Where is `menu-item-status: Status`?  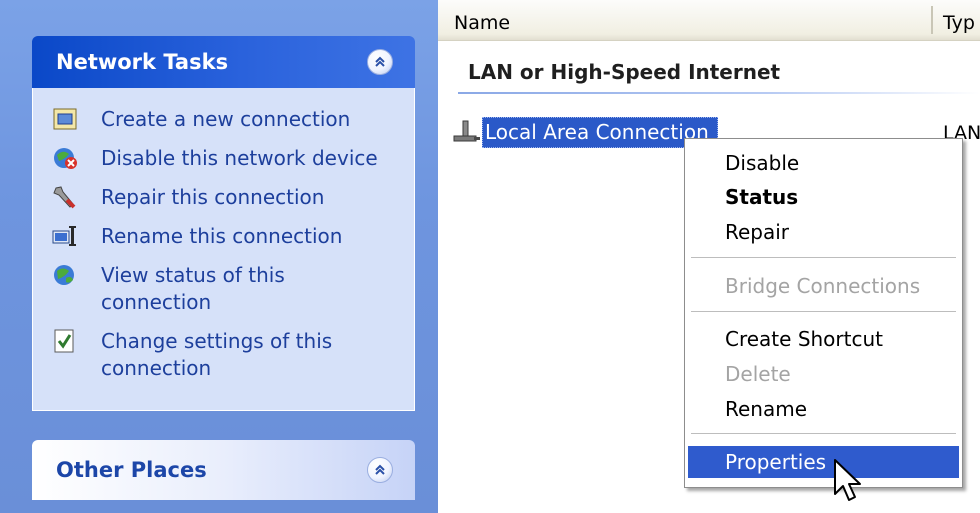 menu-item-status: Status is located at coordinates (823, 197).